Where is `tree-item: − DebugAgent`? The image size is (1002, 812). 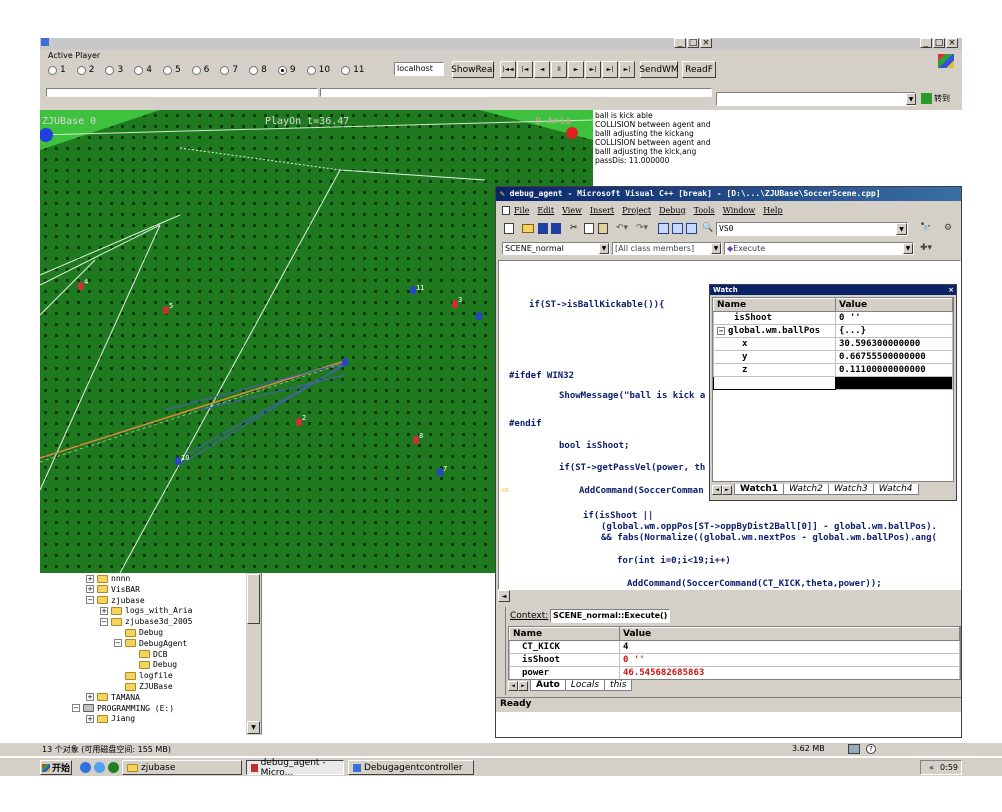
tree-item: − DebugAgent is located at coordinates (150, 643).